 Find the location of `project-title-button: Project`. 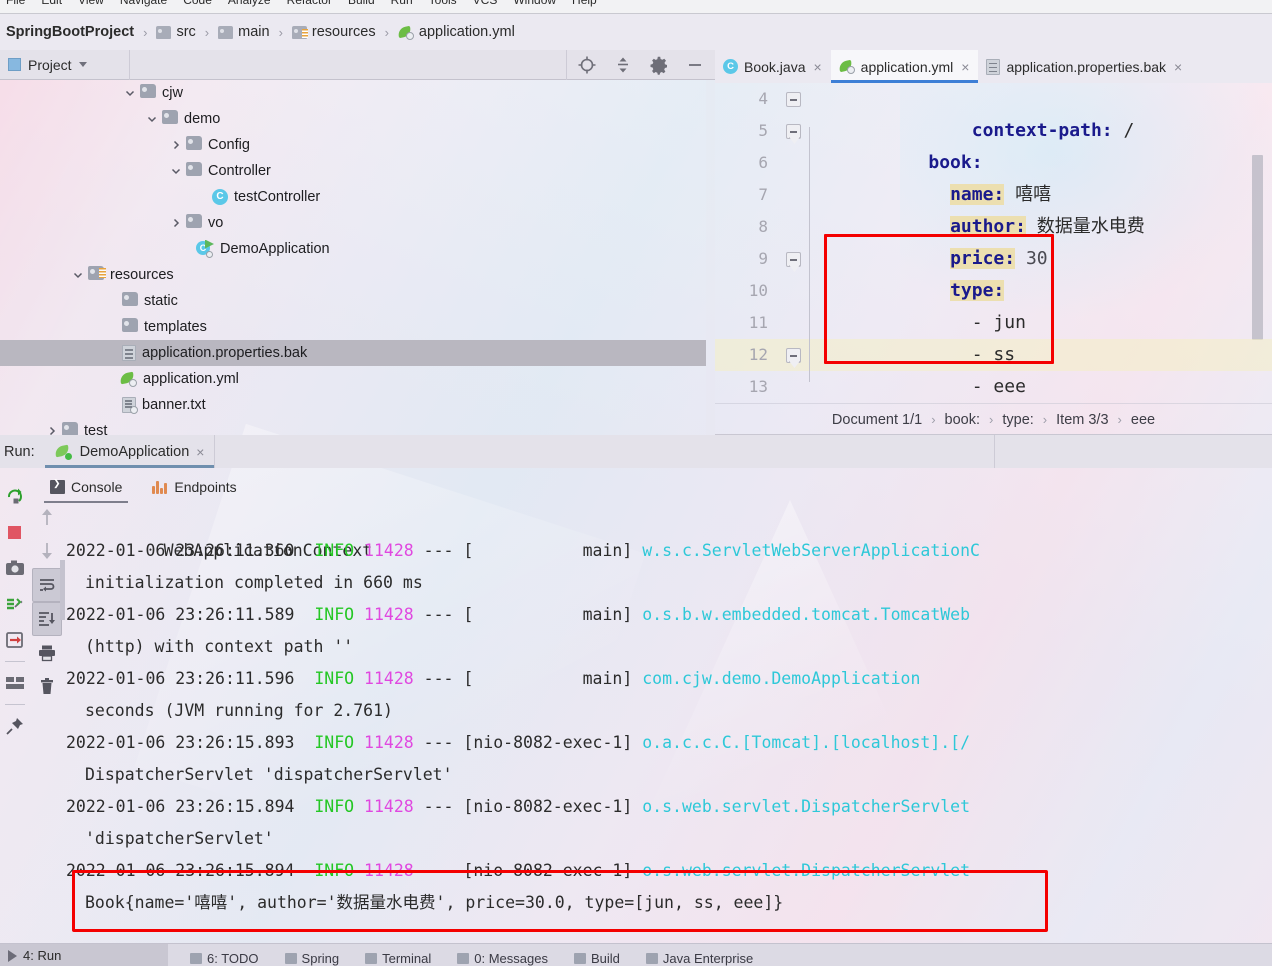

project-title-button: Project is located at coordinates (65, 64).